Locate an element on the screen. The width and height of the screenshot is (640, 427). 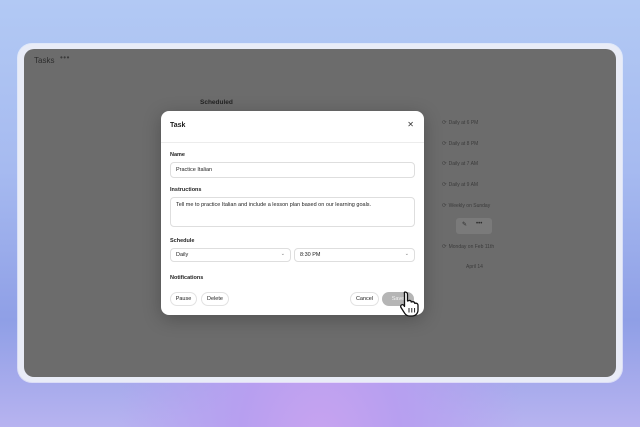
schedule-row: ⟳ Daily at 7 AM is located at coordinates (460, 164).